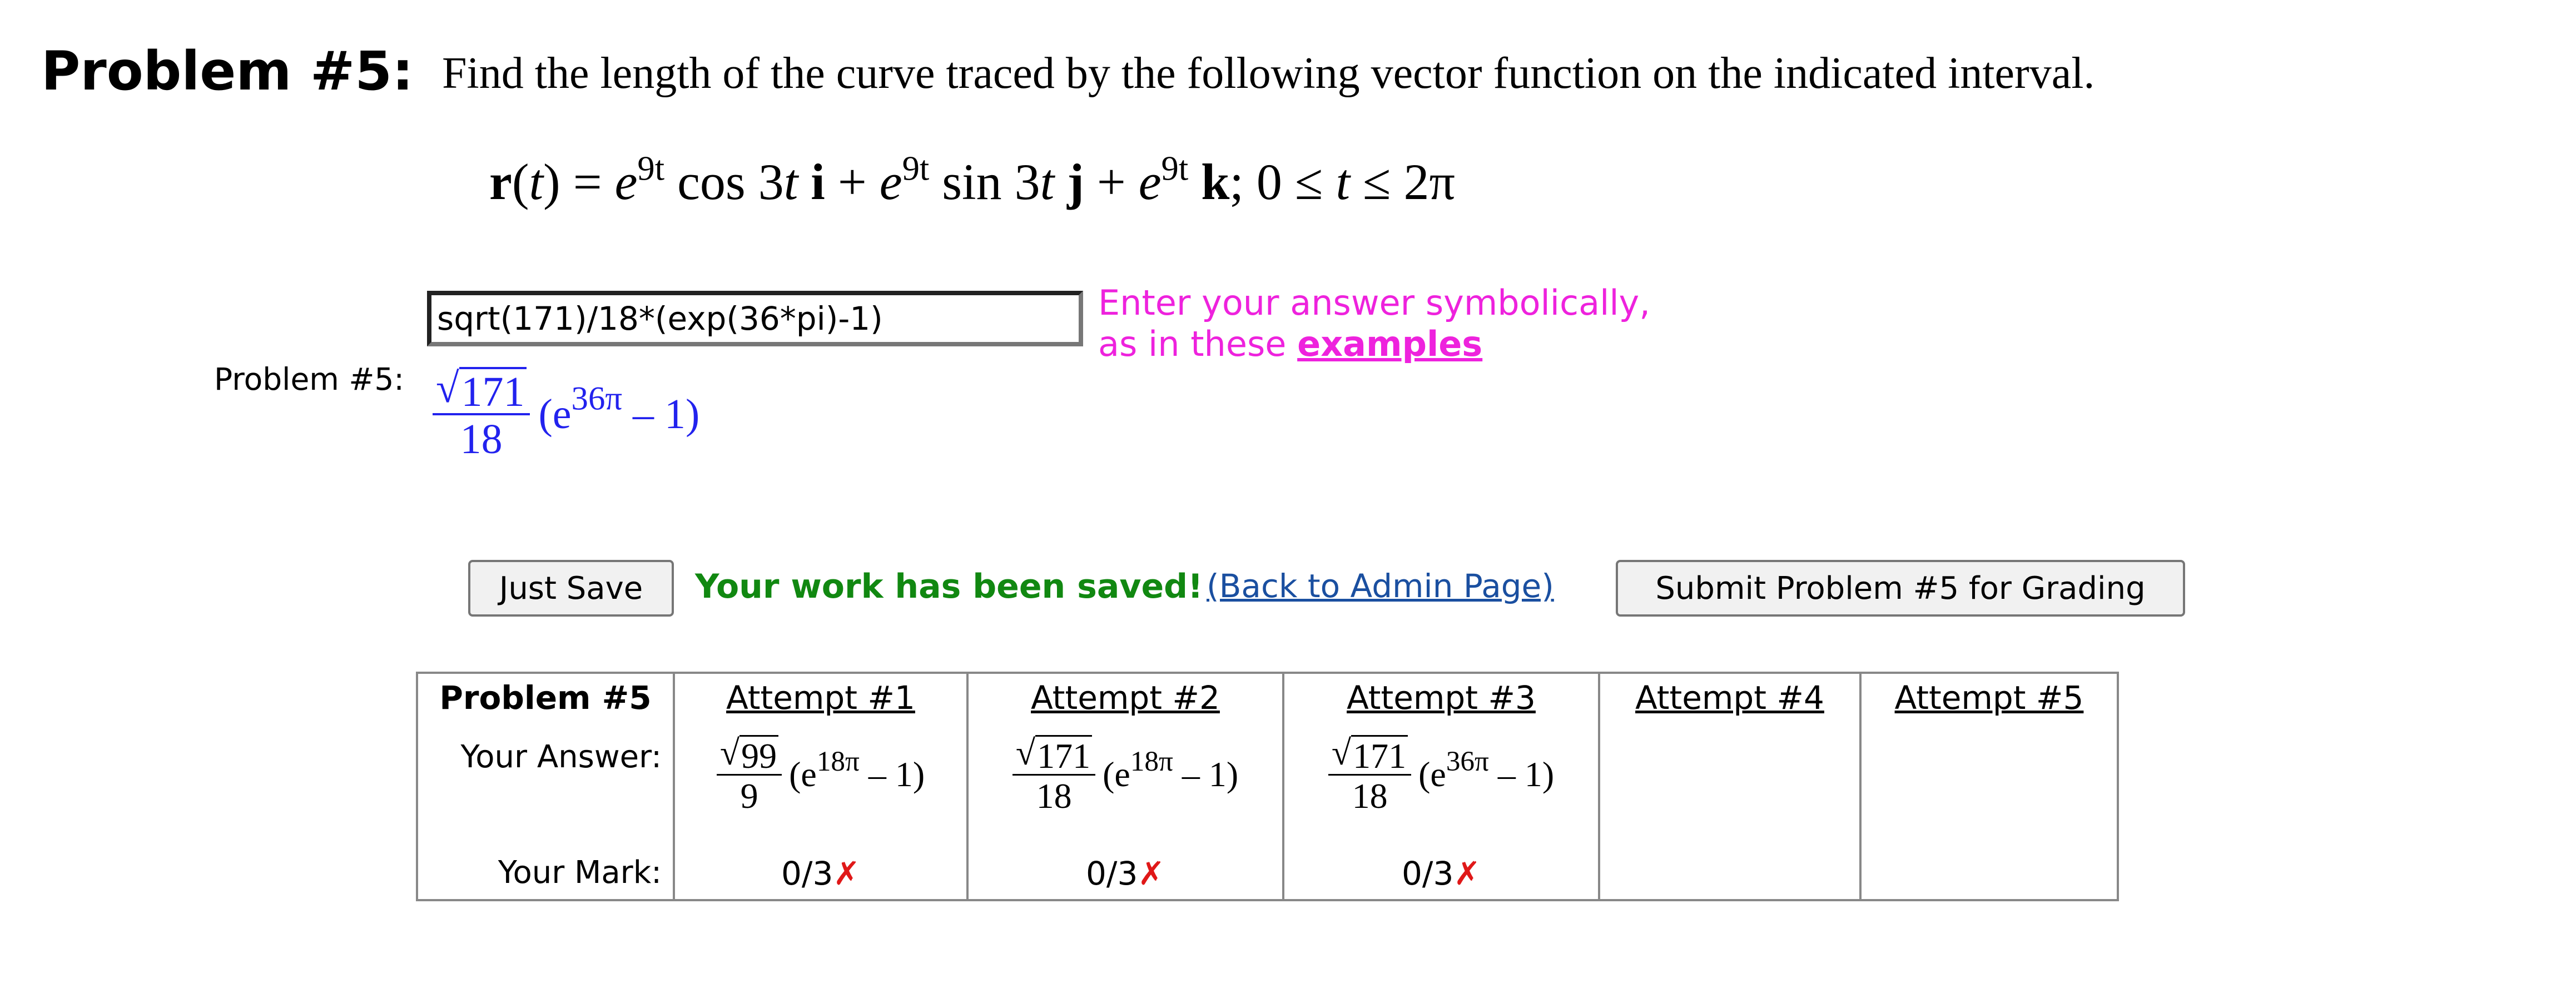  What do you see at coordinates (1343, 181) in the screenshot?
I see `eq-interval-t: t` at bounding box center [1343, 181].